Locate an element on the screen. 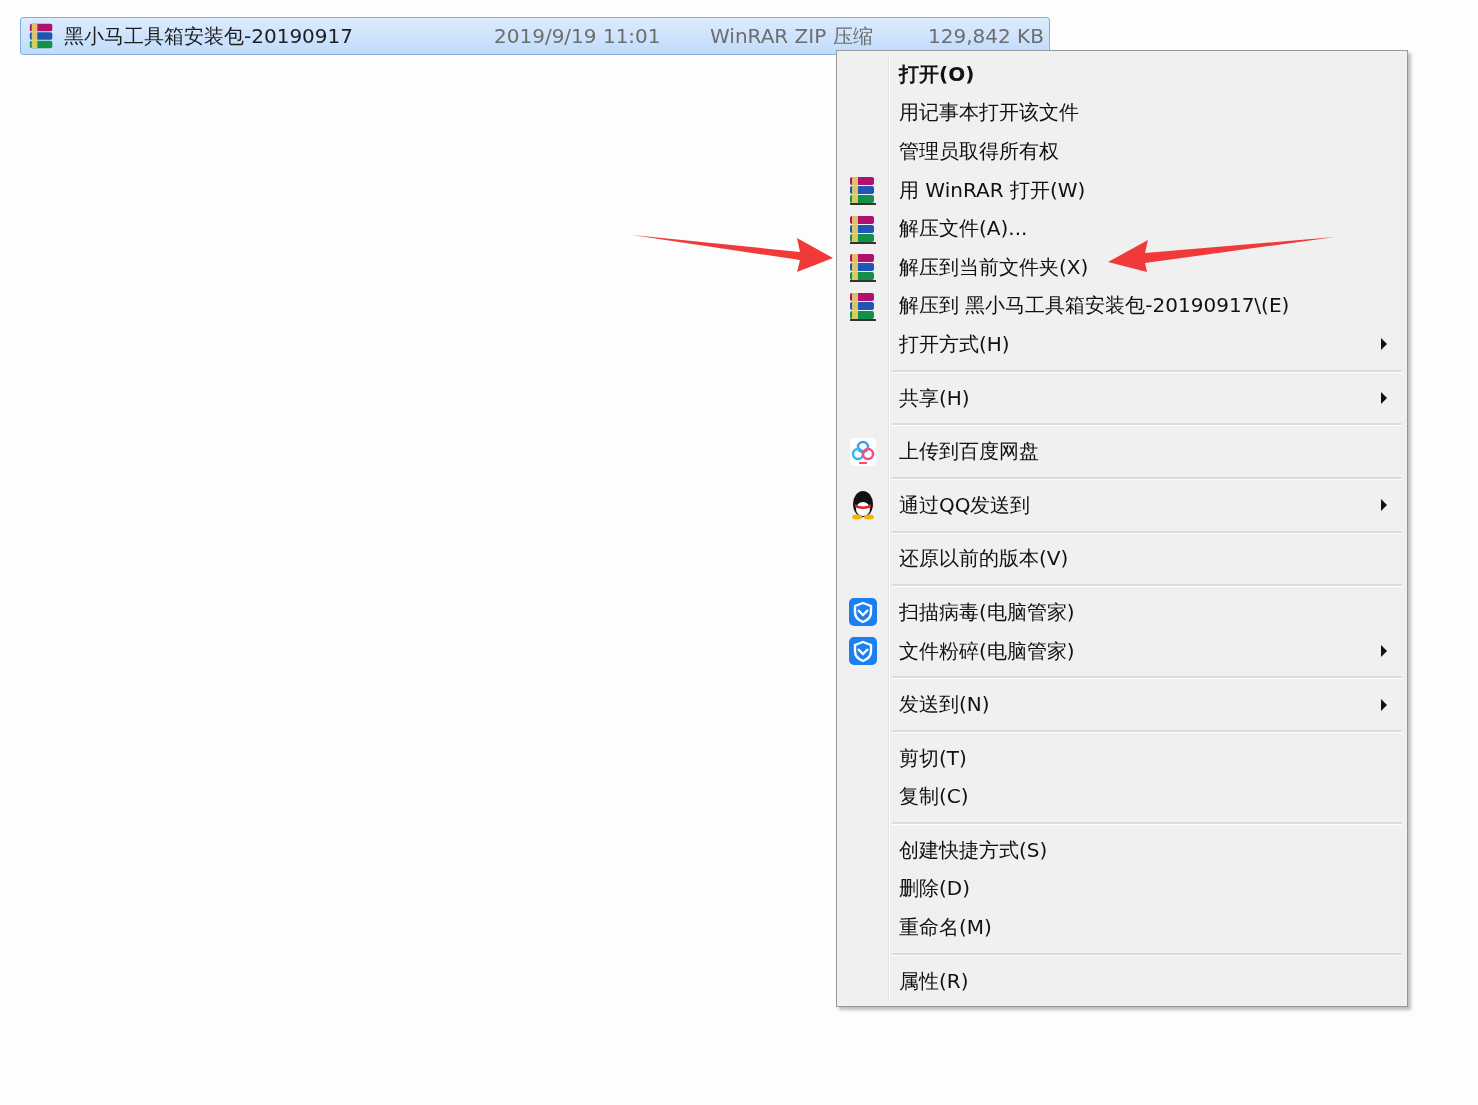 The width and height of the screenshot is (1478, 1105). menu-item: 重命名(M) is located at coordinates (1122, 927).